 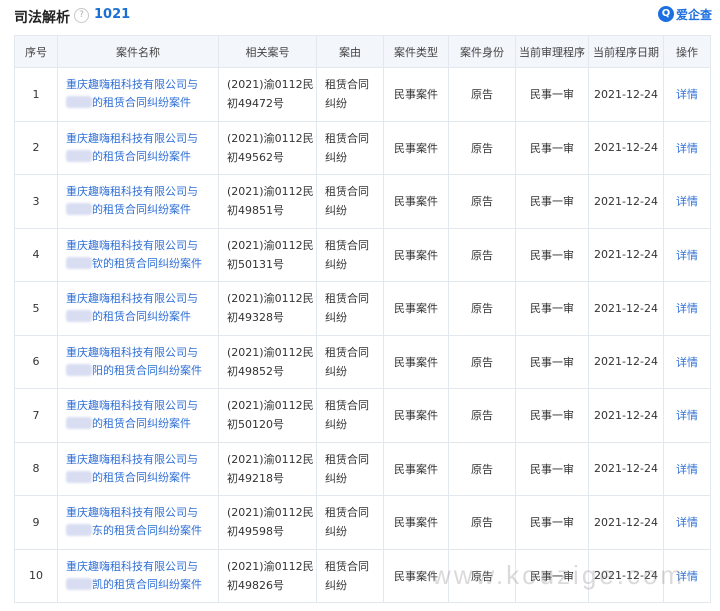 What do you see at coordinates (350, 51) in the screenshot?
I see `column-header-cause: 案由` at bounding box center [350, 51].